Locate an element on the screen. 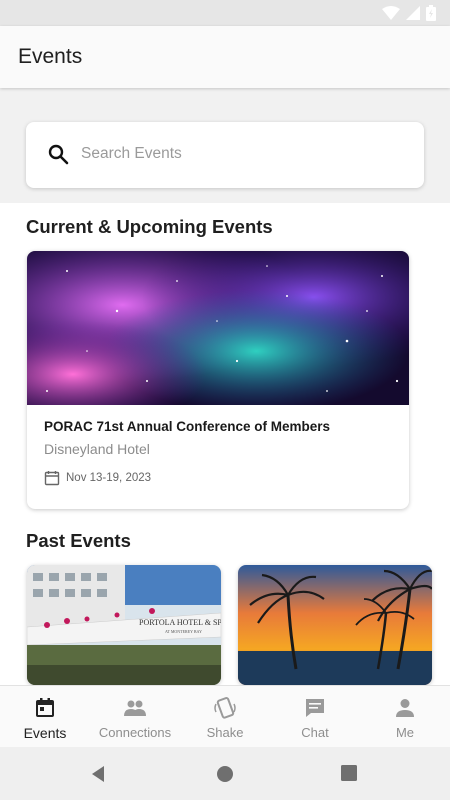 This screenshot has height=800, width=450. past-event-image-hotel: PORTOLA HOTEL & SPA AT MONTEREY BAY is located at coordinates (124, 625).